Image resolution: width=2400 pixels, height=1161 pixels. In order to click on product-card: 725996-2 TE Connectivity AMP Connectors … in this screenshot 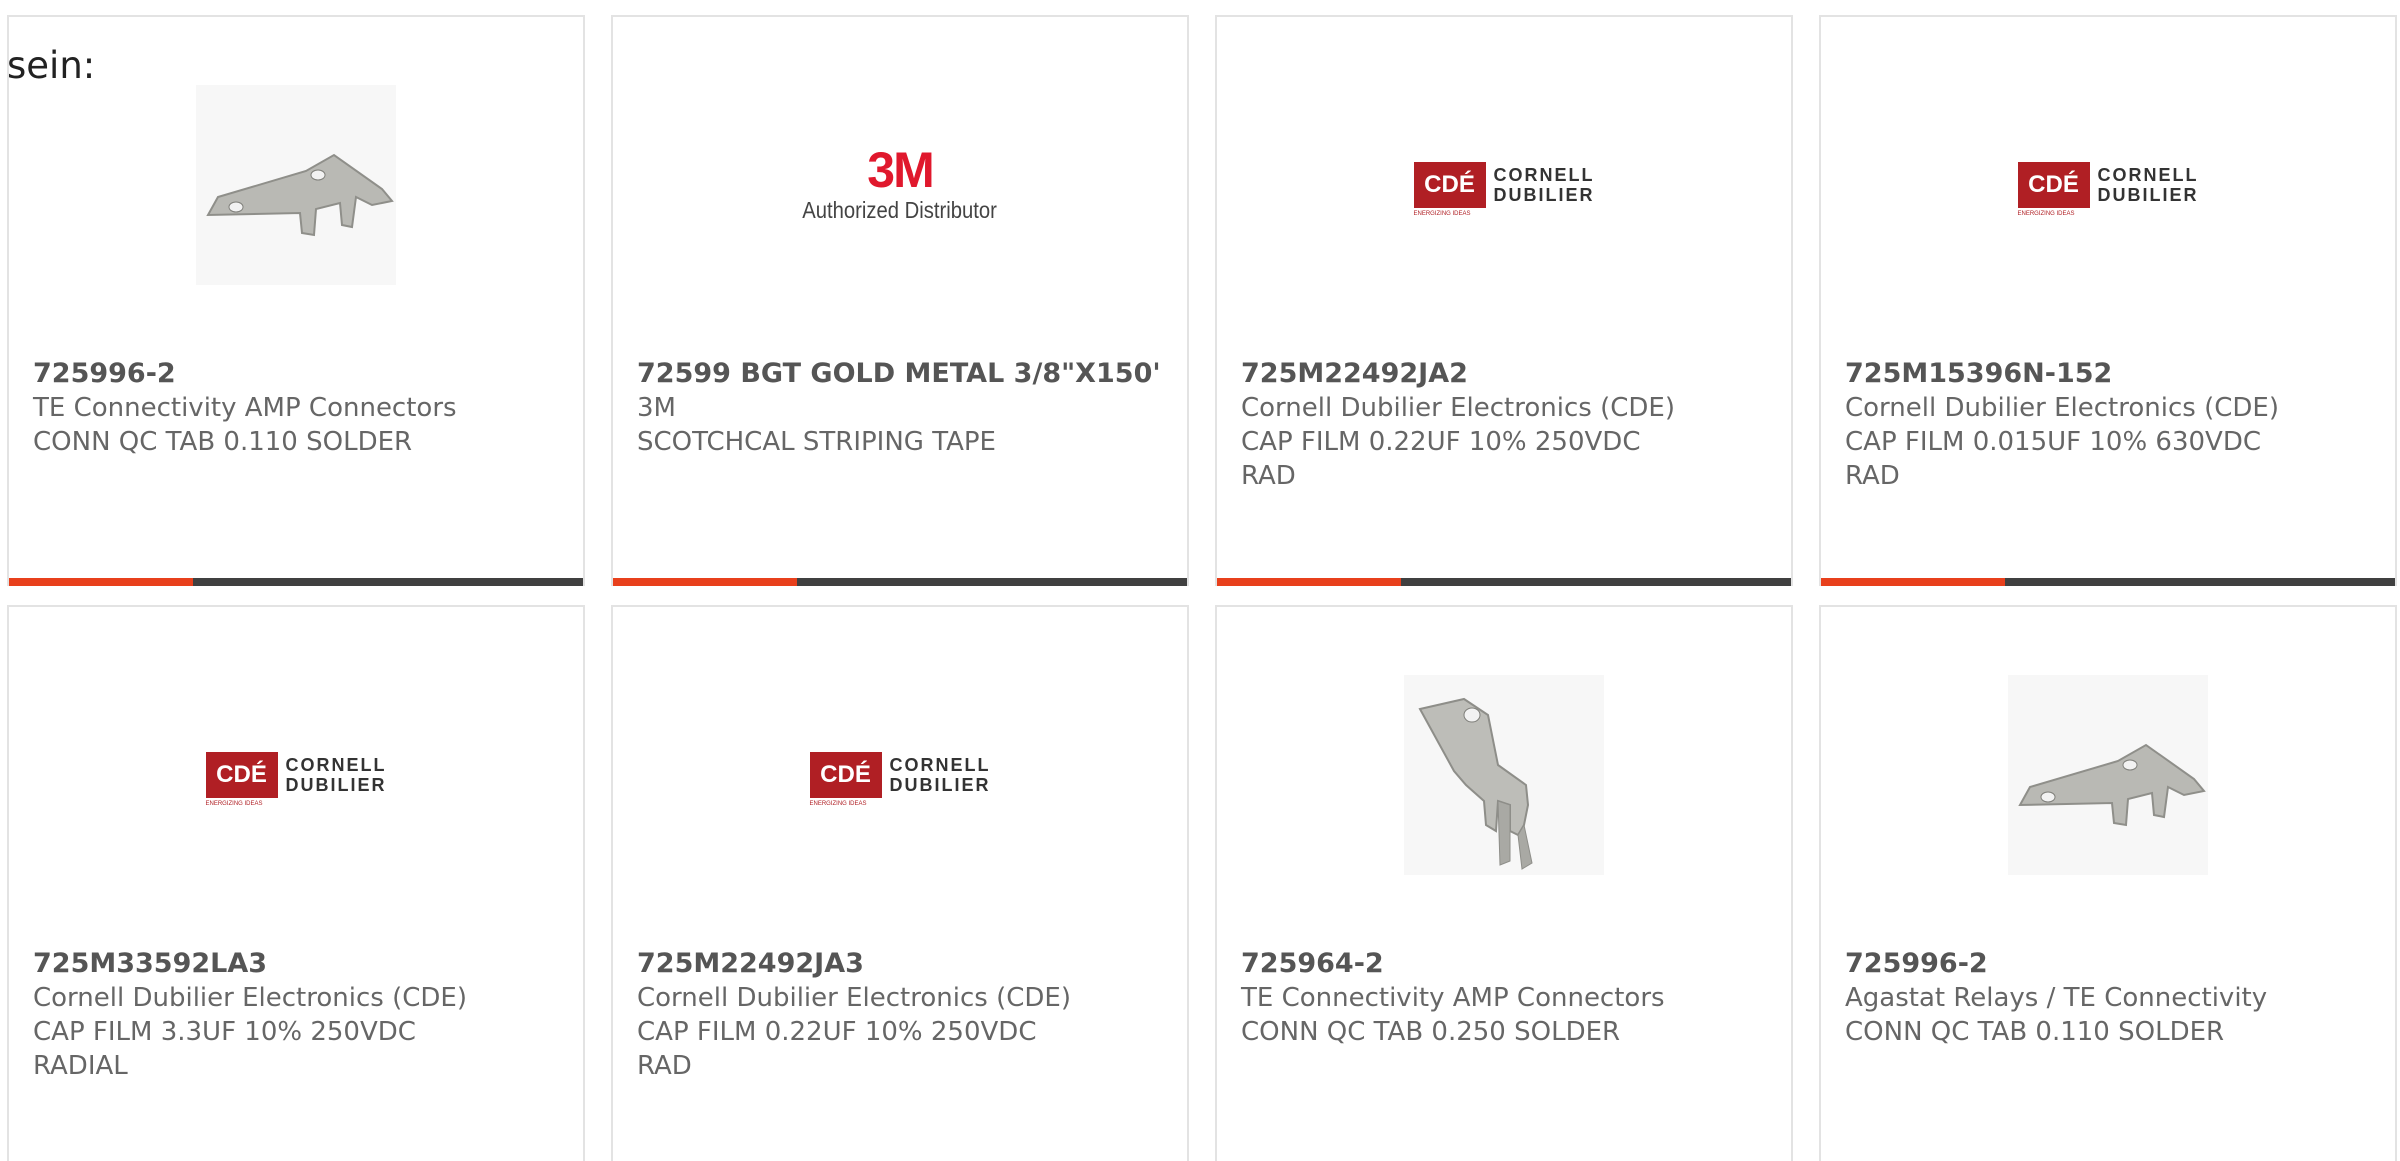, I will do `click(296, 300)`.